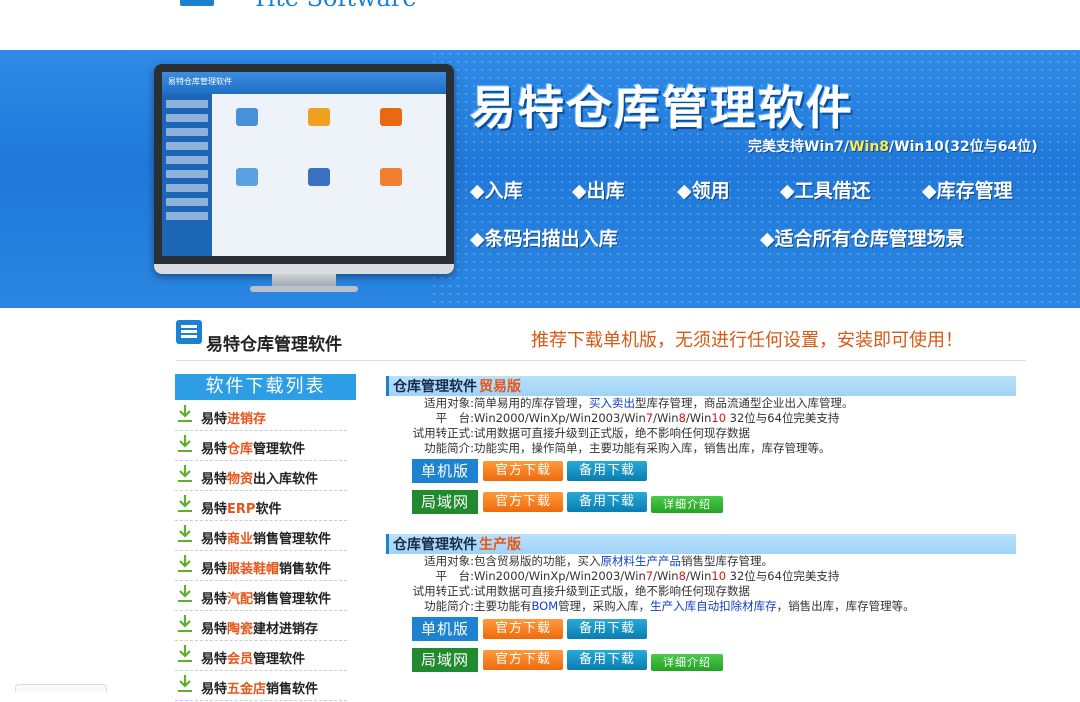  What do you see at coordinates (612, 403) in the screenshot?
I see `target-link: 买入卖出` at bounding box center [612, 403].